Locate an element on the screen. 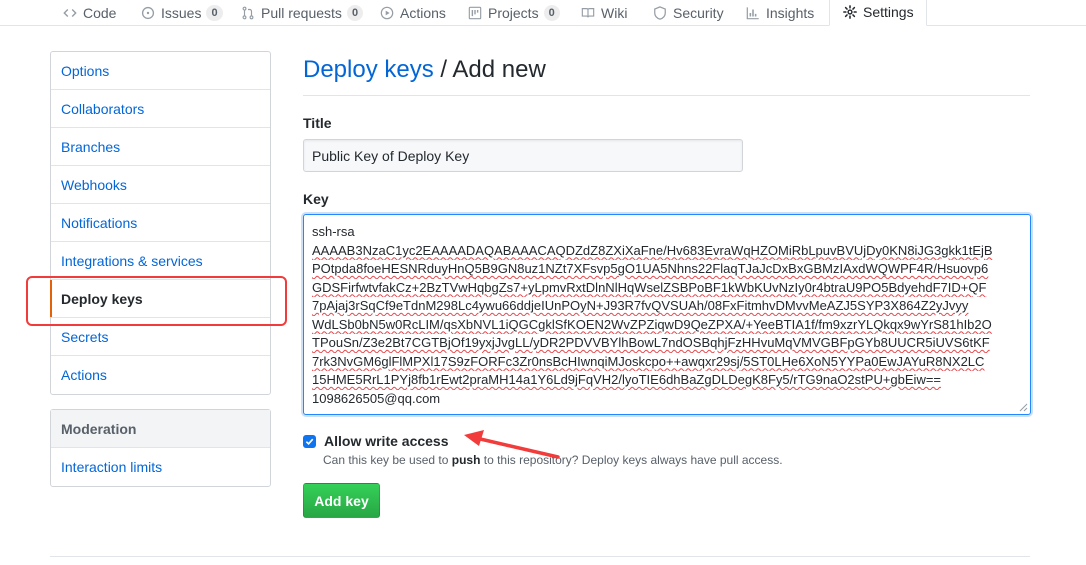 This screenshot has height=565, width=1086. tab-label: Issues is located at coordinates (181, 13).